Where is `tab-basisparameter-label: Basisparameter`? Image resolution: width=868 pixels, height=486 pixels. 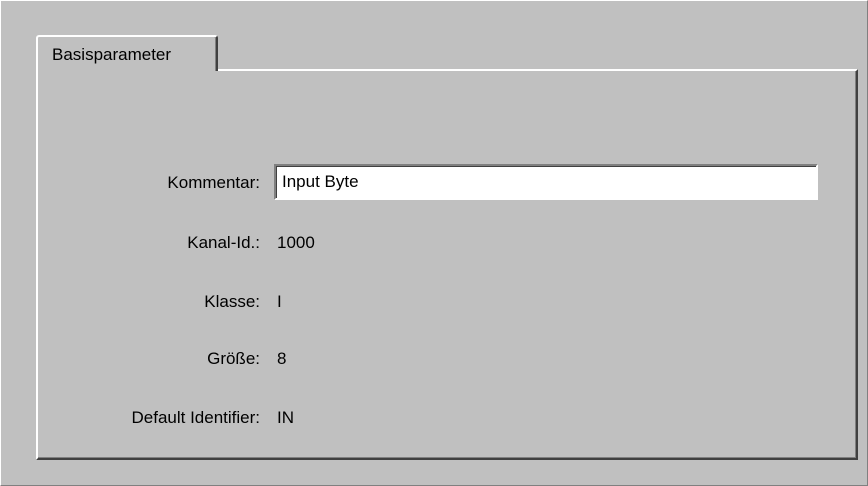 tab-basisparameter-label: Basisparameter is located at coordinates (112, 54).